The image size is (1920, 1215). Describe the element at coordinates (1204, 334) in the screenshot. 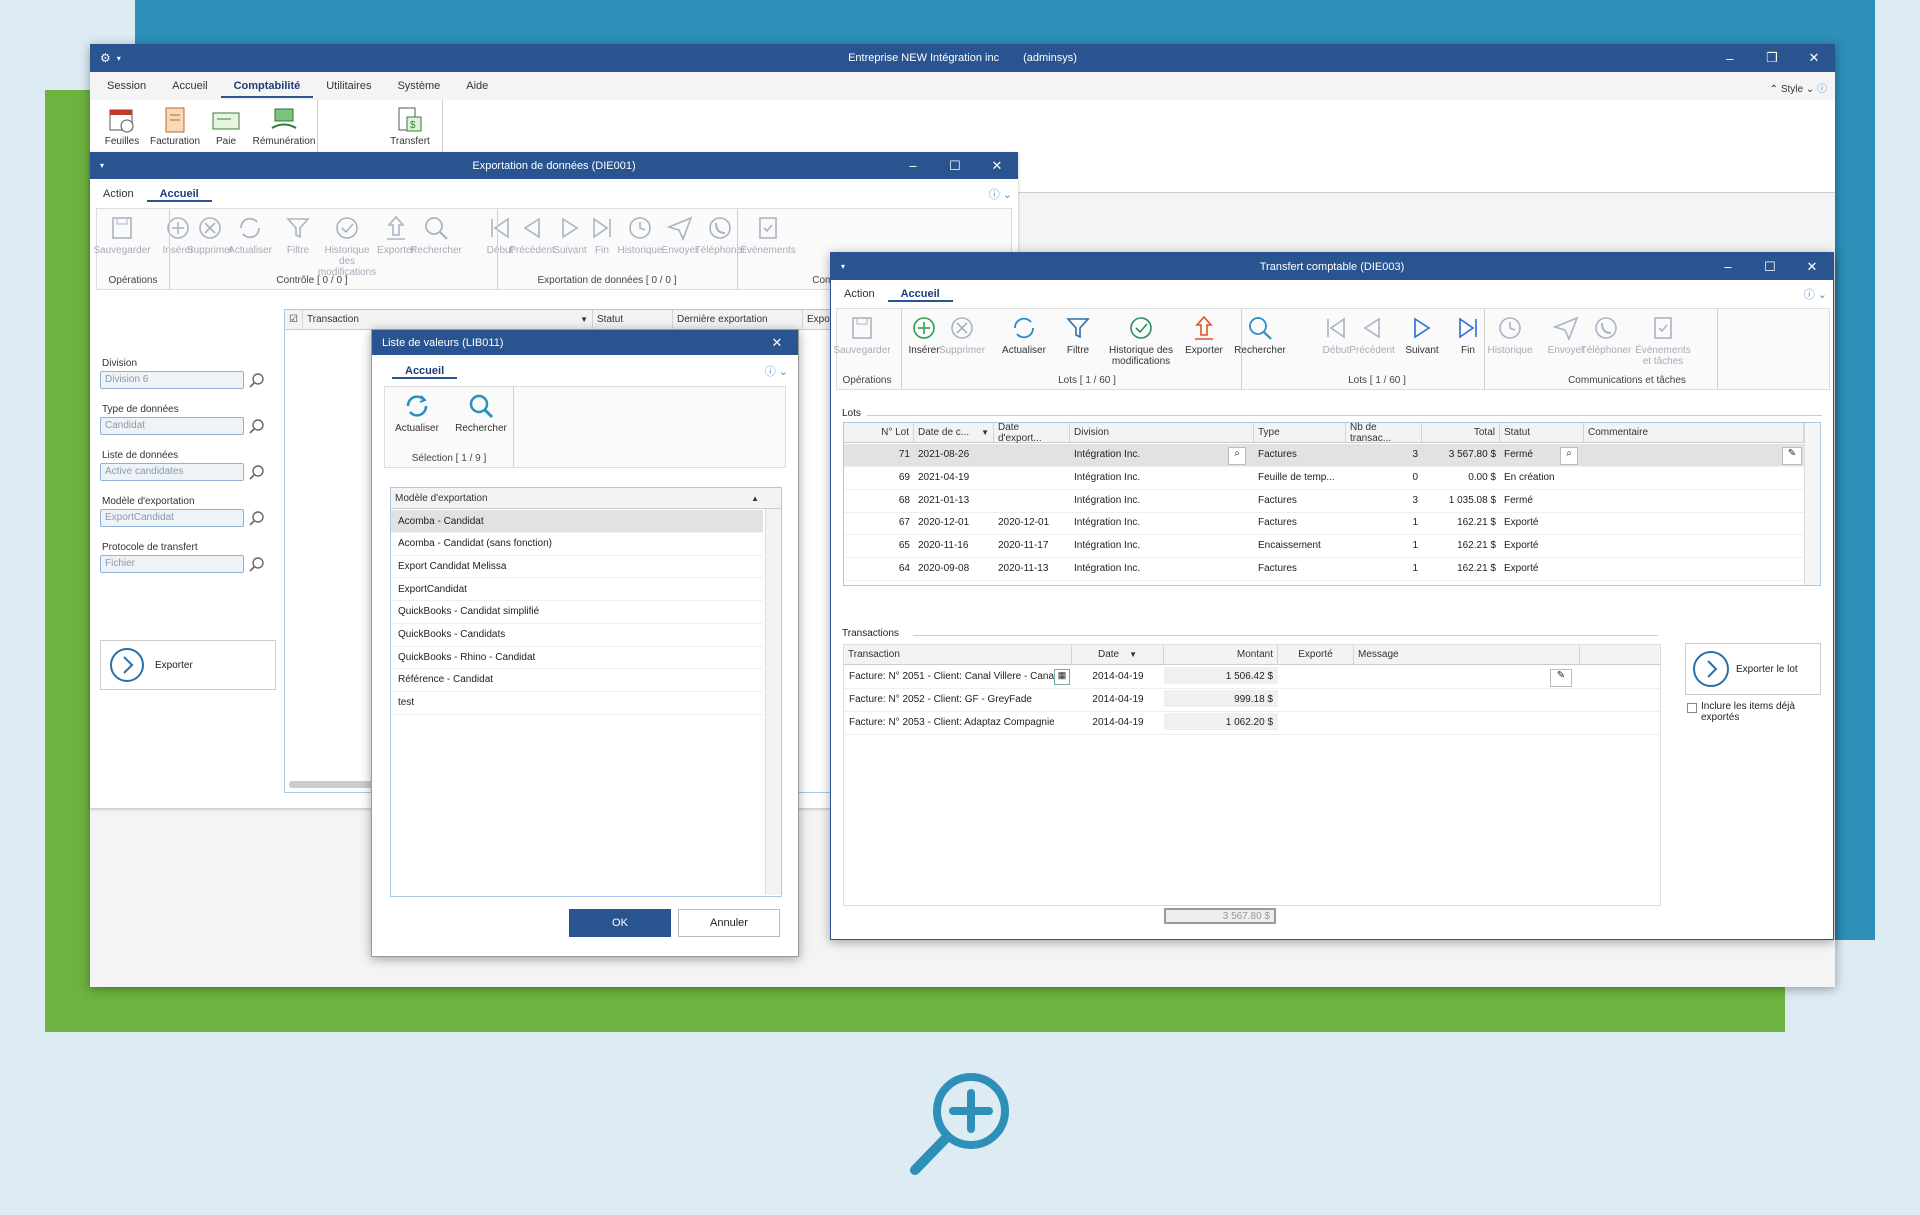

I see `tool-exporter: Exporter` at that location.